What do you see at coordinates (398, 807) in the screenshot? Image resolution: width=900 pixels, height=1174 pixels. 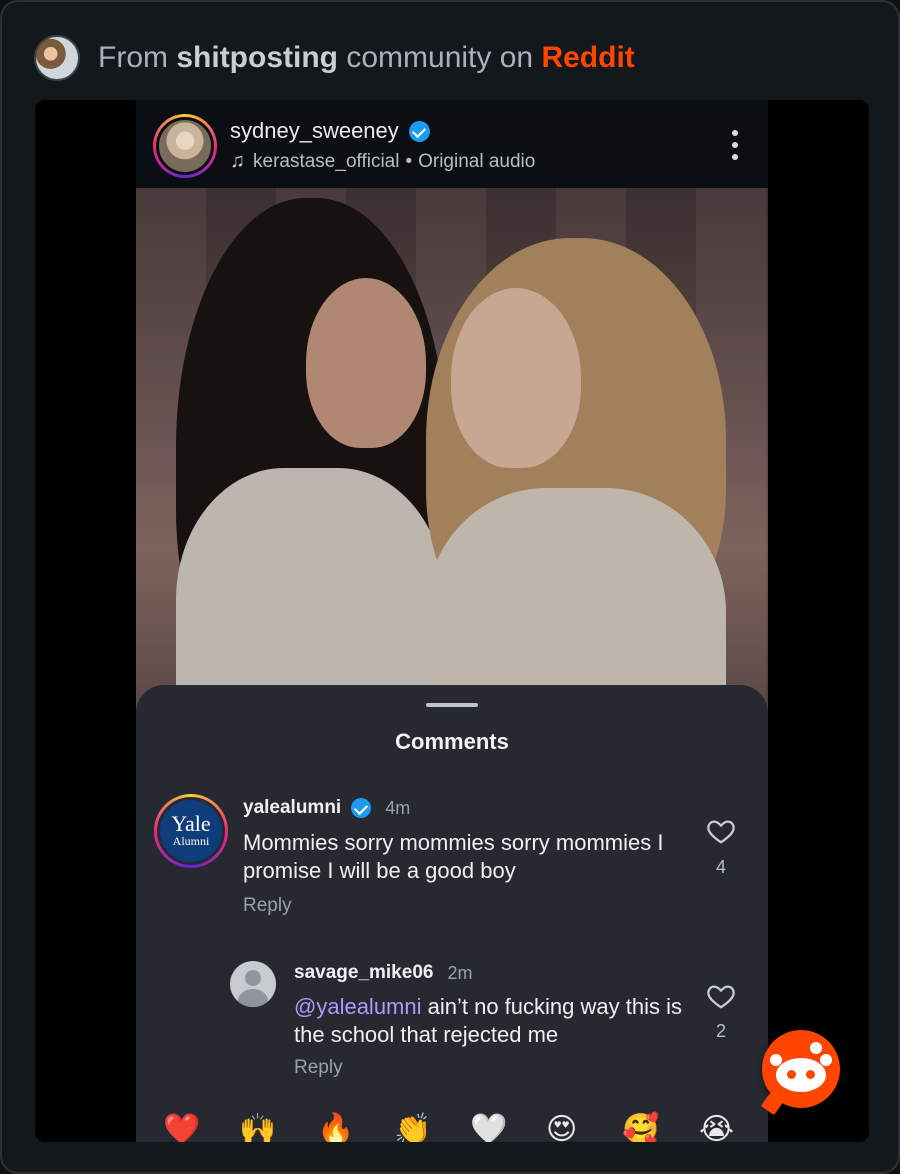 I see `comment-time: 4m` at bounding box center [398, 807].